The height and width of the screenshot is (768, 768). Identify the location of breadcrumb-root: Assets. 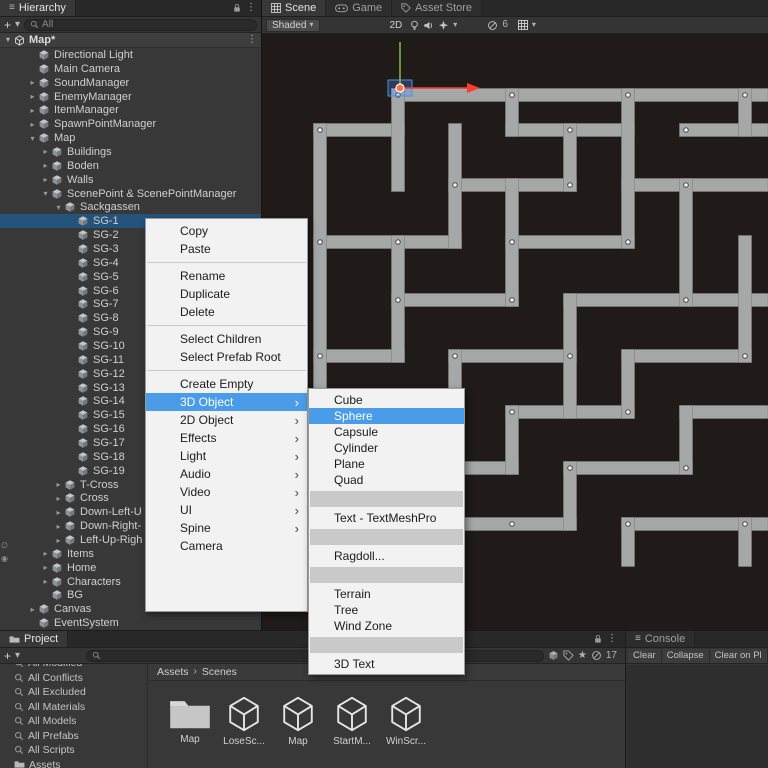
(173, 672).